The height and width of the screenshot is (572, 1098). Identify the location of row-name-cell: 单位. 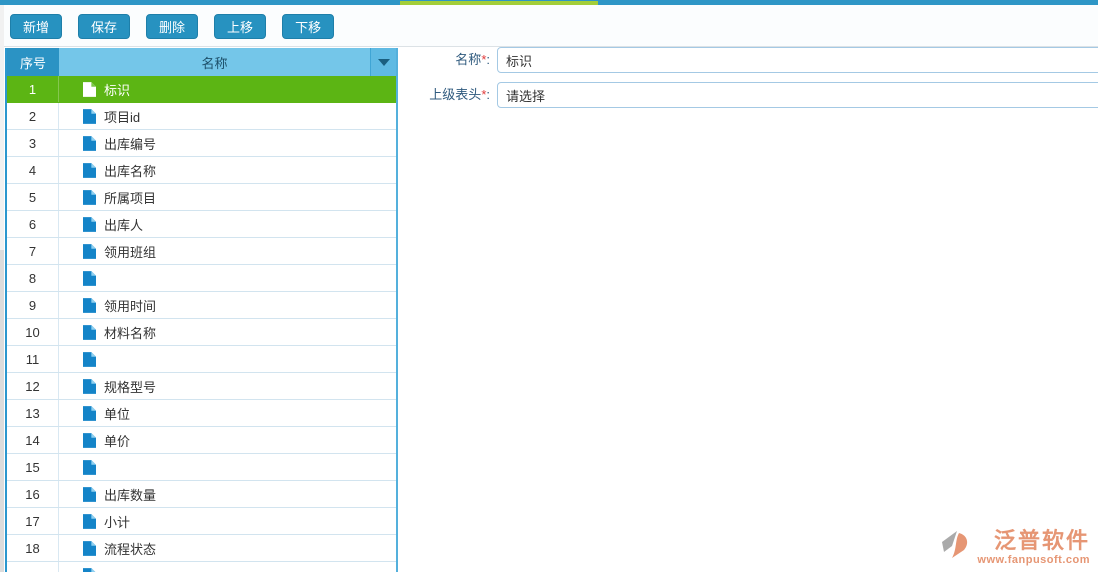
(227, 413).